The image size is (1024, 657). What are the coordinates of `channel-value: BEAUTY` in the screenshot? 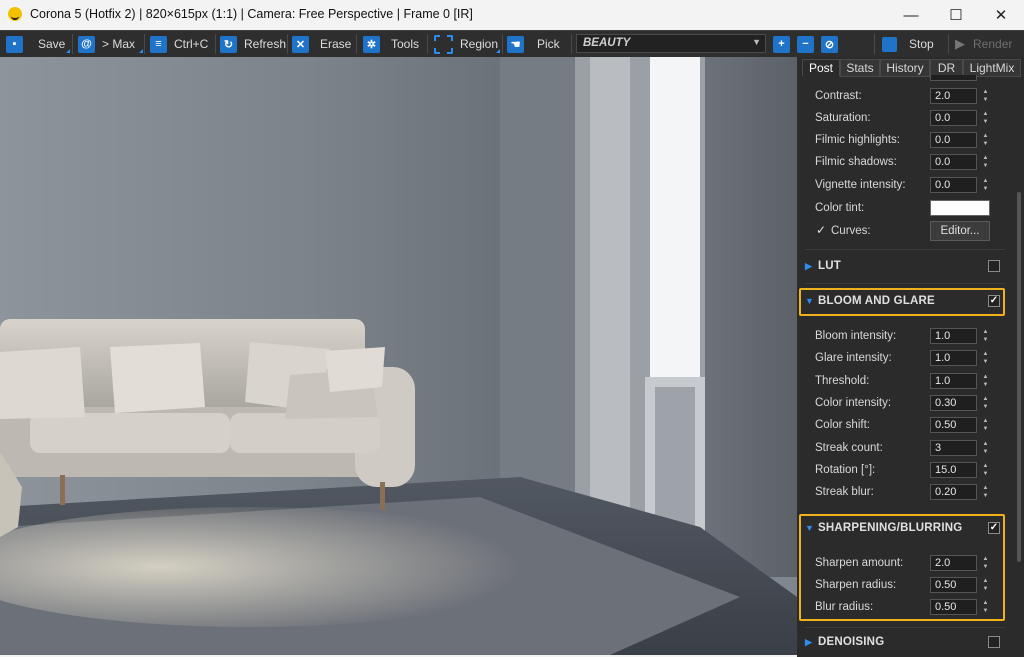 It's located at (607, 43).